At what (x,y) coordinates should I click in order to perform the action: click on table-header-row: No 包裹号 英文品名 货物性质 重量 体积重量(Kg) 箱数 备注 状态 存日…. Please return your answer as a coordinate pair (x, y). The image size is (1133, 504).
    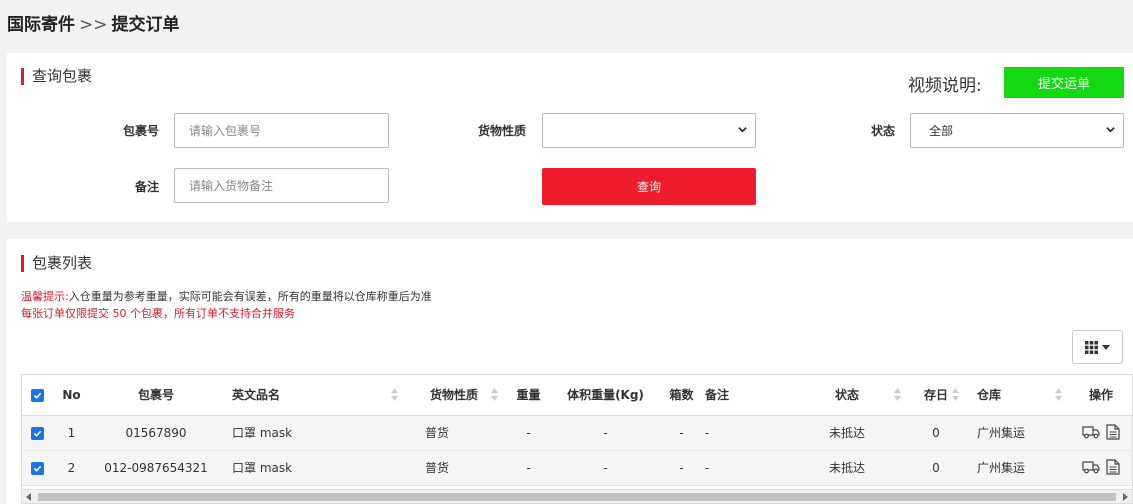
    Looking at the image, I should click on (577, 395).